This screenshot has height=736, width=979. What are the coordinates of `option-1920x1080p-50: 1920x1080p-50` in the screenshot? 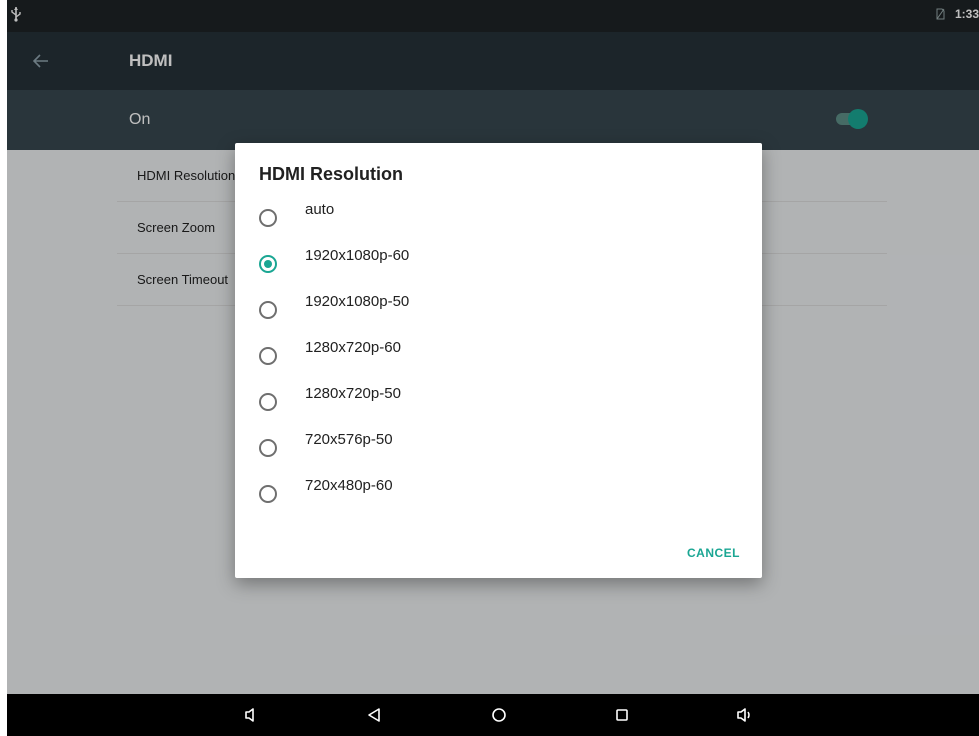 It's located at (498, 310).